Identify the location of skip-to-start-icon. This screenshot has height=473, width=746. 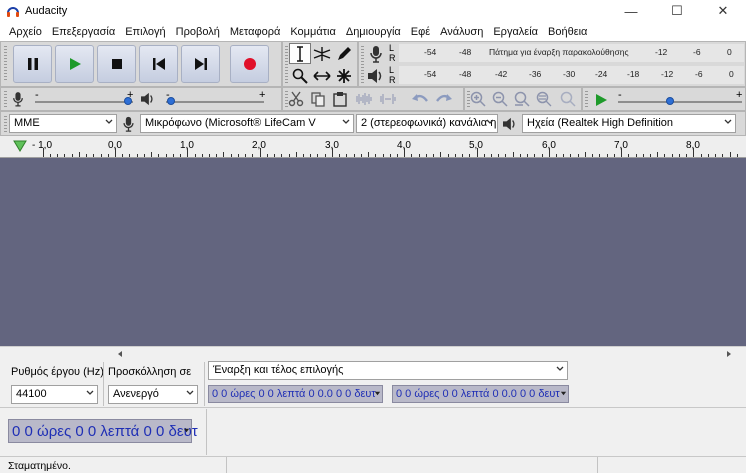
(158, 64).